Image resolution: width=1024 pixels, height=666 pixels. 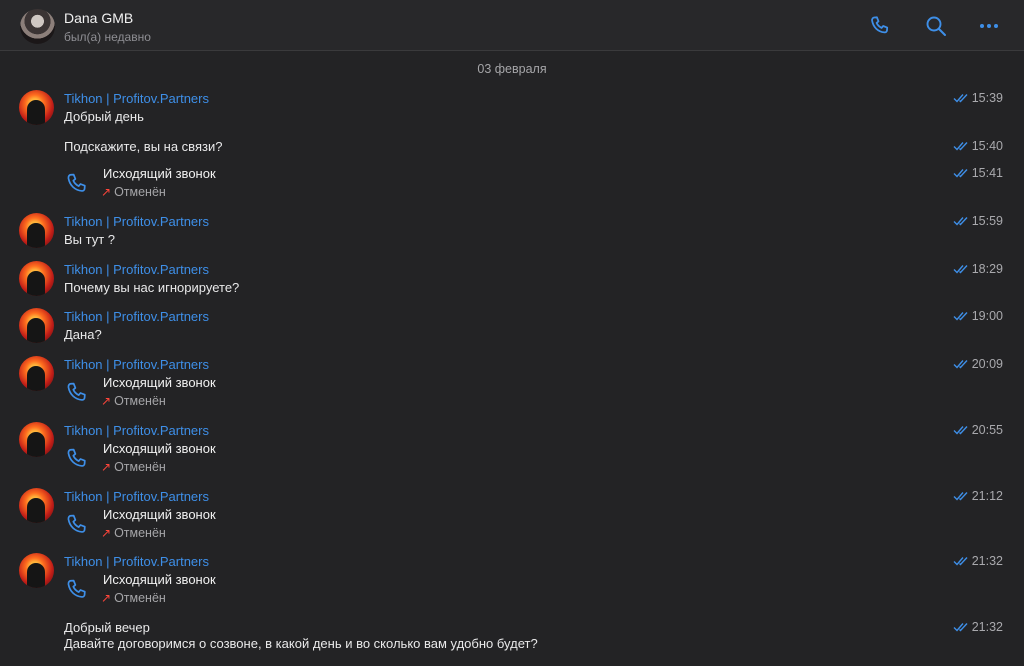 I want to click on message-time: 20:55, so click(x=978, y=430).